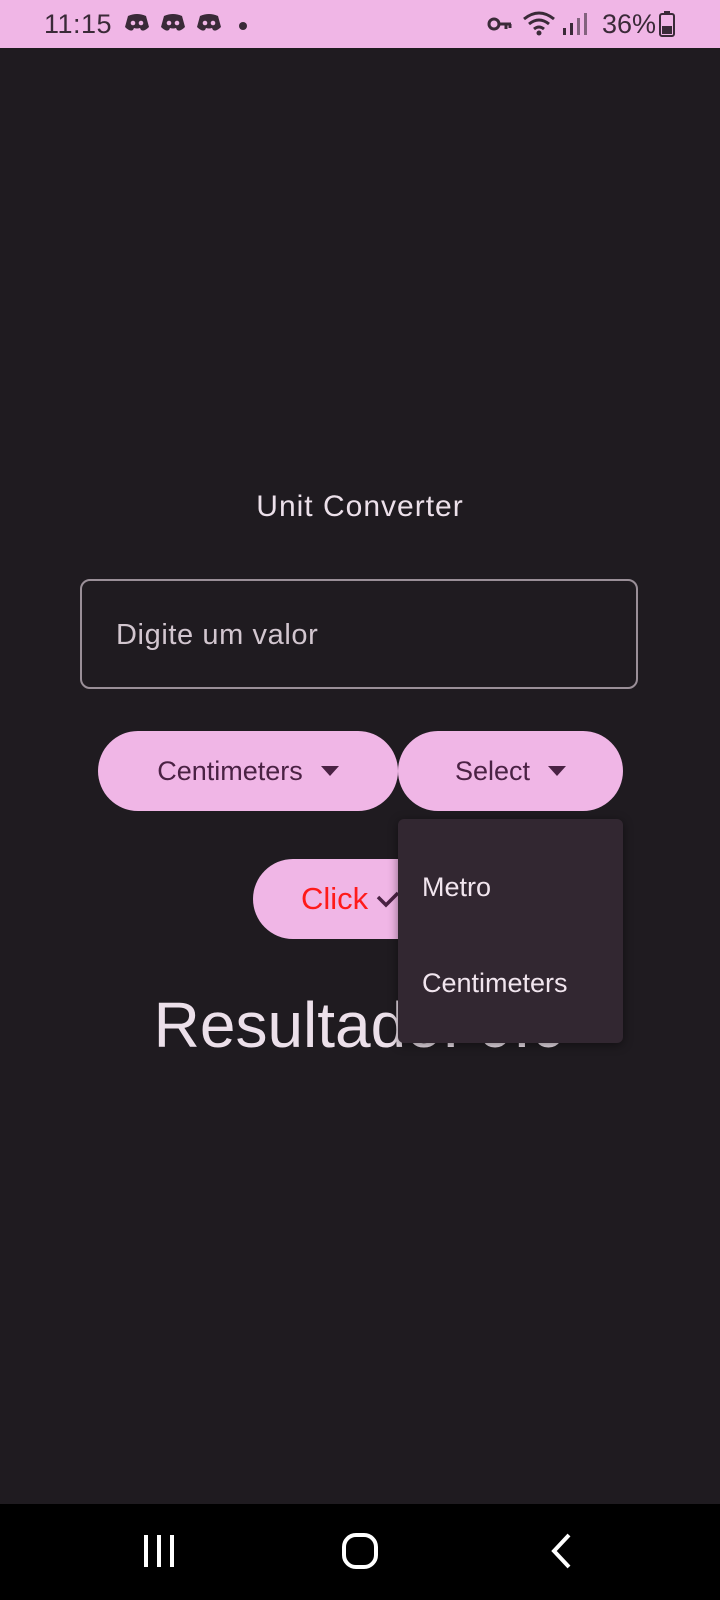 The width and height of the screenshot is (720, 1600). Describe the element at coordinates (561, 1553) in the screenshot. I see `back-icon` at that location.